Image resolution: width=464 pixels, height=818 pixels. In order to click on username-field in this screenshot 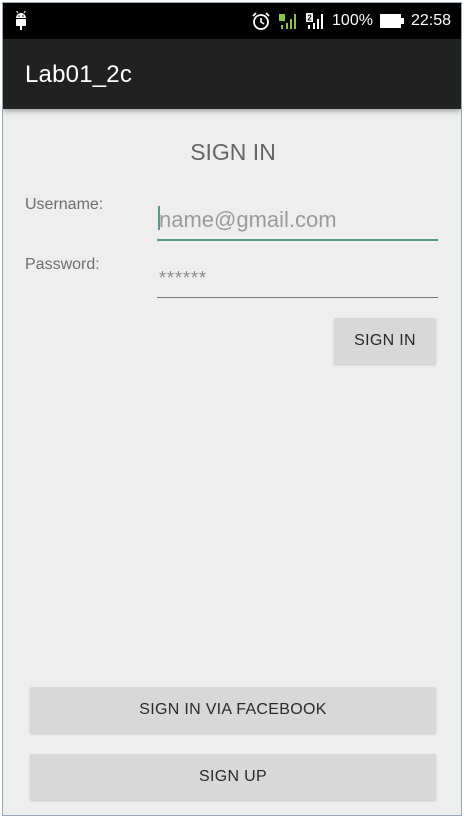, I will do `click(297, 221)`.